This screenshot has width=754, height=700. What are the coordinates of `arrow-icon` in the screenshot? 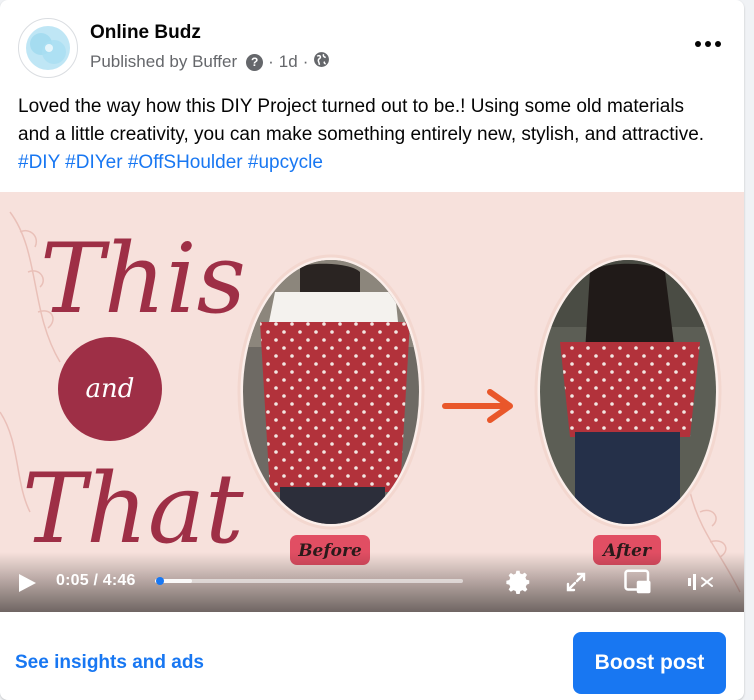 It's located at (477, 406).